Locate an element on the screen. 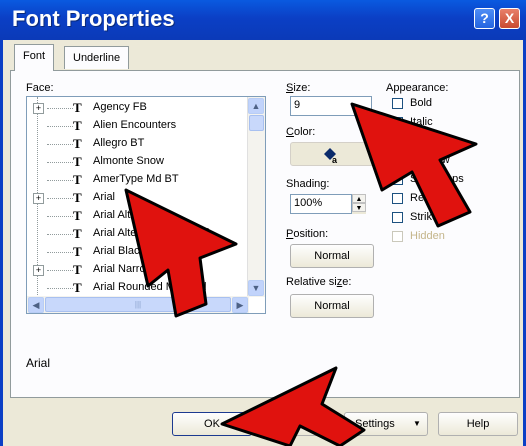  cancel-button: Cancel is located at coordinates (298, 424).